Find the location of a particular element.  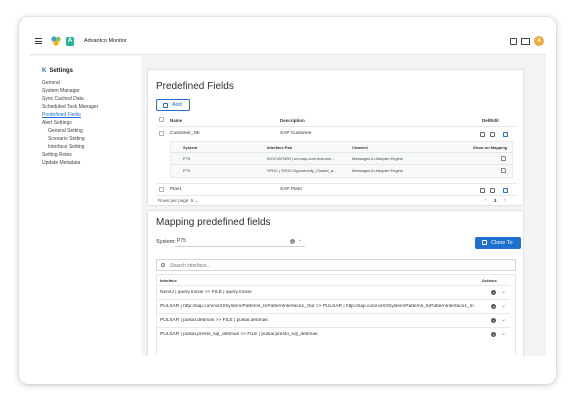

app-switcher-icon is located at coordinates (513, 41).